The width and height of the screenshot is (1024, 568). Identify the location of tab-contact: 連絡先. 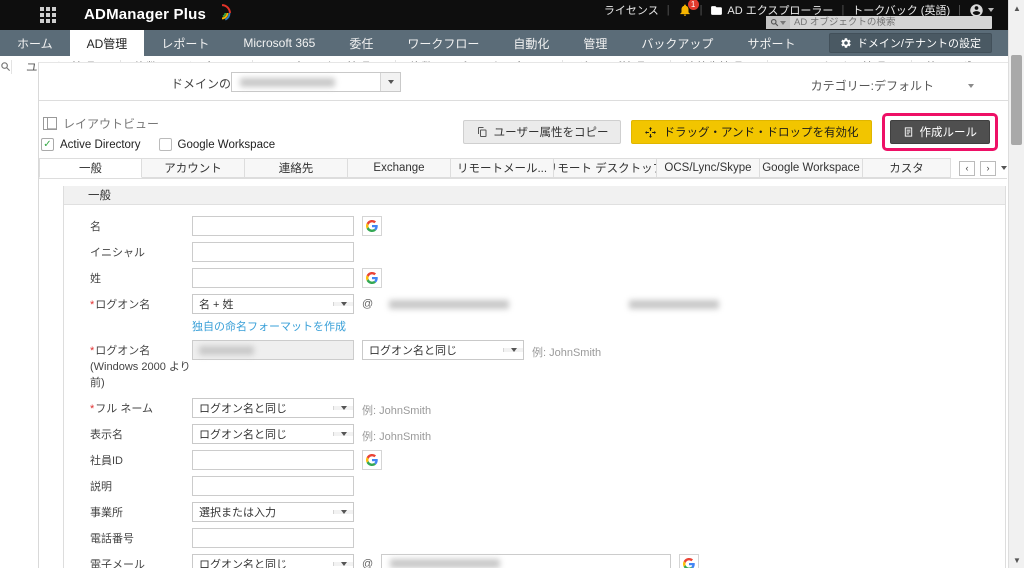
(296, 168).